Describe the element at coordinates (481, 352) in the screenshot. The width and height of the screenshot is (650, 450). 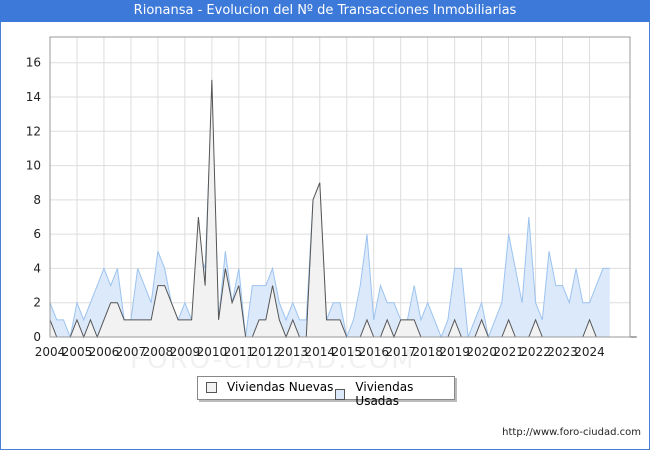
I see `x-tick-label: 2020` at that location.